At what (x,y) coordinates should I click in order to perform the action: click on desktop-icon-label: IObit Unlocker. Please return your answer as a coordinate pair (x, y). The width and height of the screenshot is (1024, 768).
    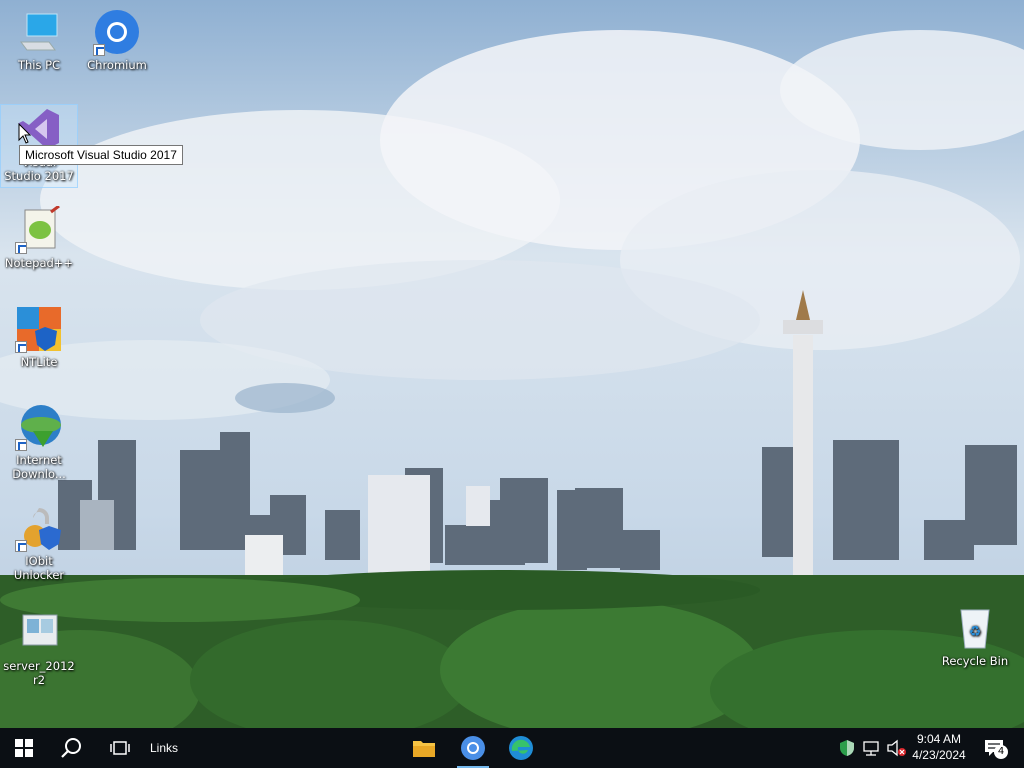
    Looking at the image, I should click on (39, 568).